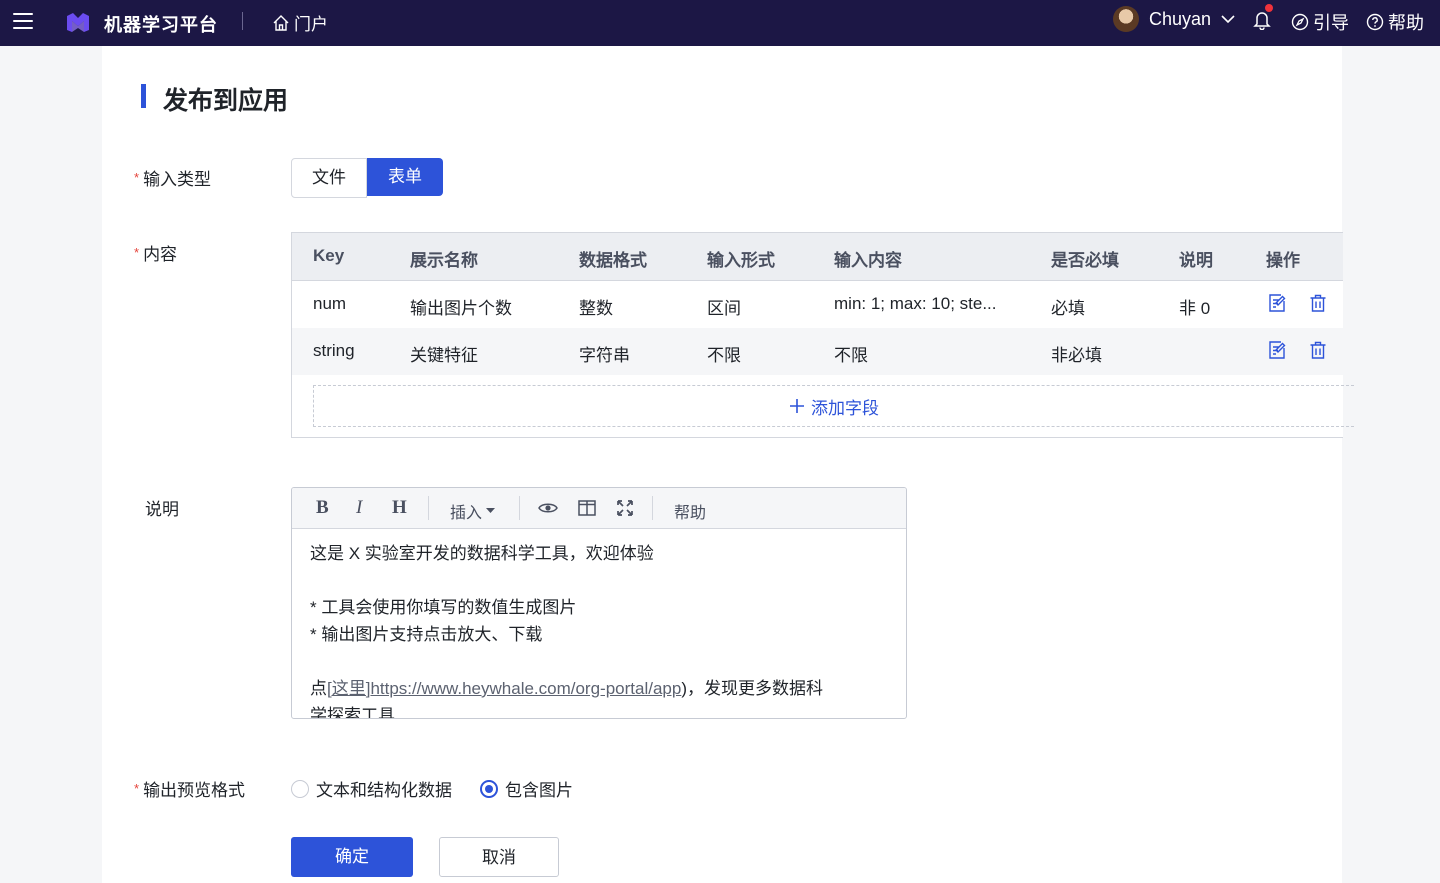 The height and width of the screenshot is (883, 1440). I want to click on add-field-button: 添加字段, so click(833, 406).